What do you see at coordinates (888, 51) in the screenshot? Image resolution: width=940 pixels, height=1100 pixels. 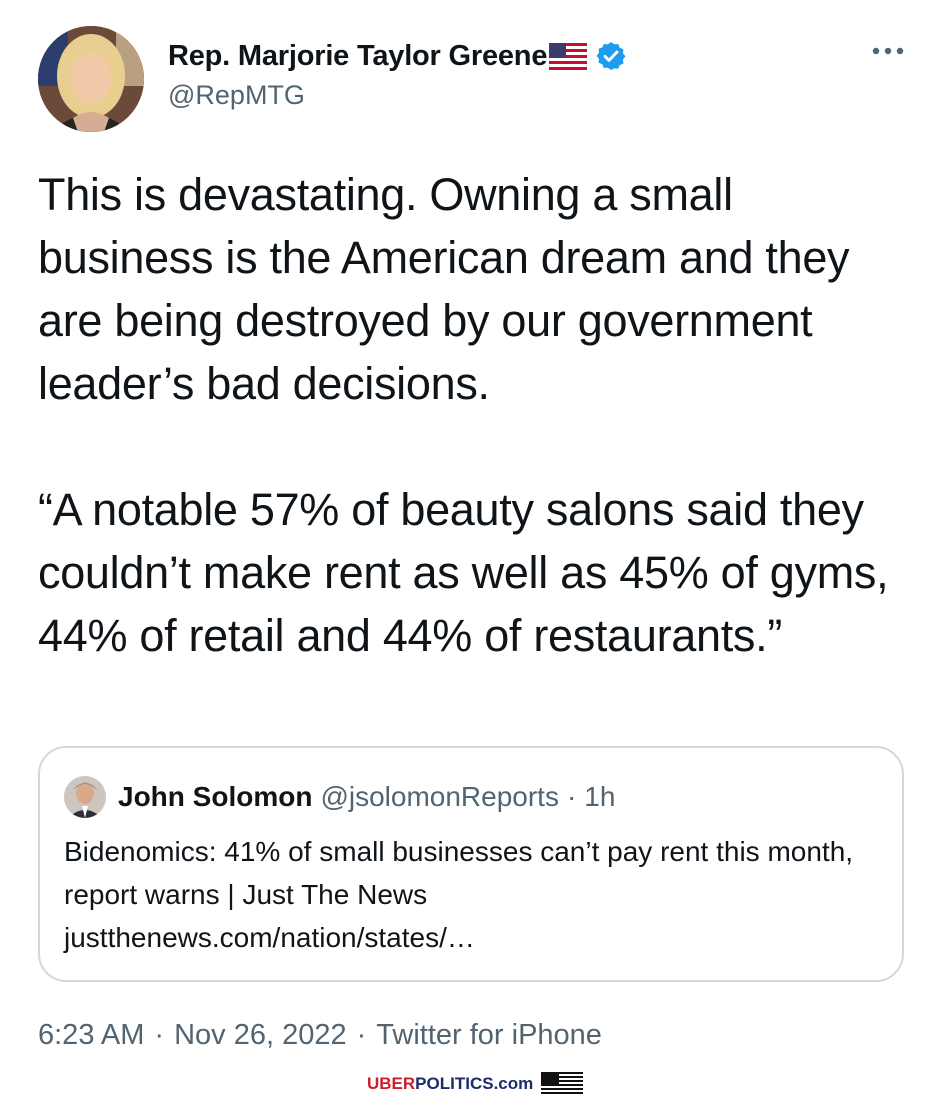 I see `more-horizontal-icon` at bounding box center [888, 51].